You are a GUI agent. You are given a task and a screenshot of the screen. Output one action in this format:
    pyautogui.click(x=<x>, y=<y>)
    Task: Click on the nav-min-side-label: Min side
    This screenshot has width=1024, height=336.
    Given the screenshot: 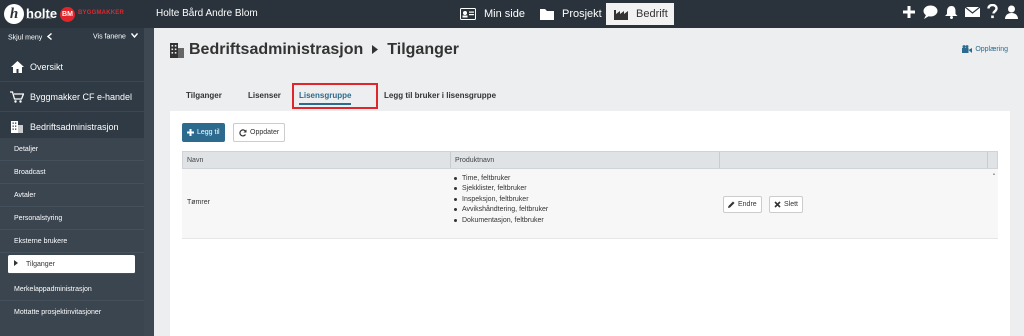 What is the action you would take?
    pyautogui.click(x=504, y=14)
    